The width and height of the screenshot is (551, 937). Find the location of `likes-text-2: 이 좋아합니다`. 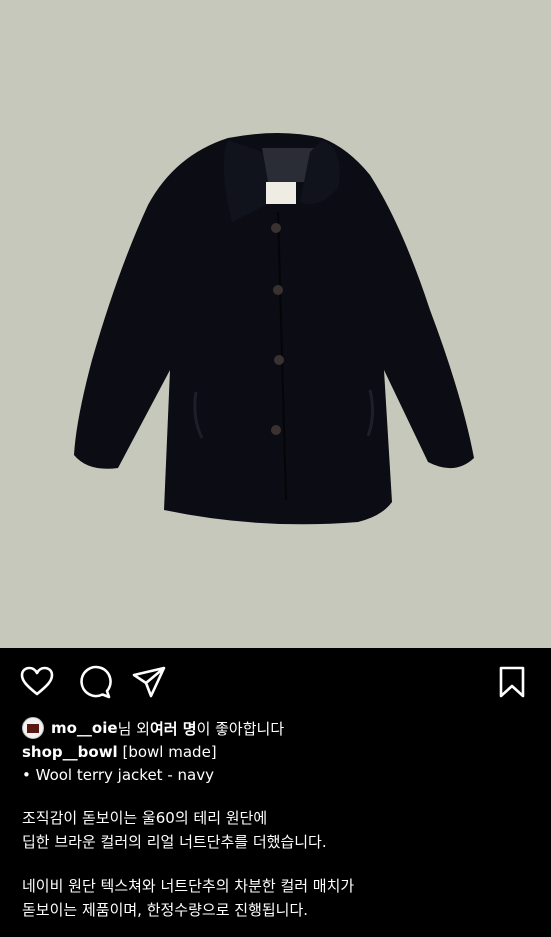

likes-text-2: 이 좋아합니다 is located at coordinates (240, 728).